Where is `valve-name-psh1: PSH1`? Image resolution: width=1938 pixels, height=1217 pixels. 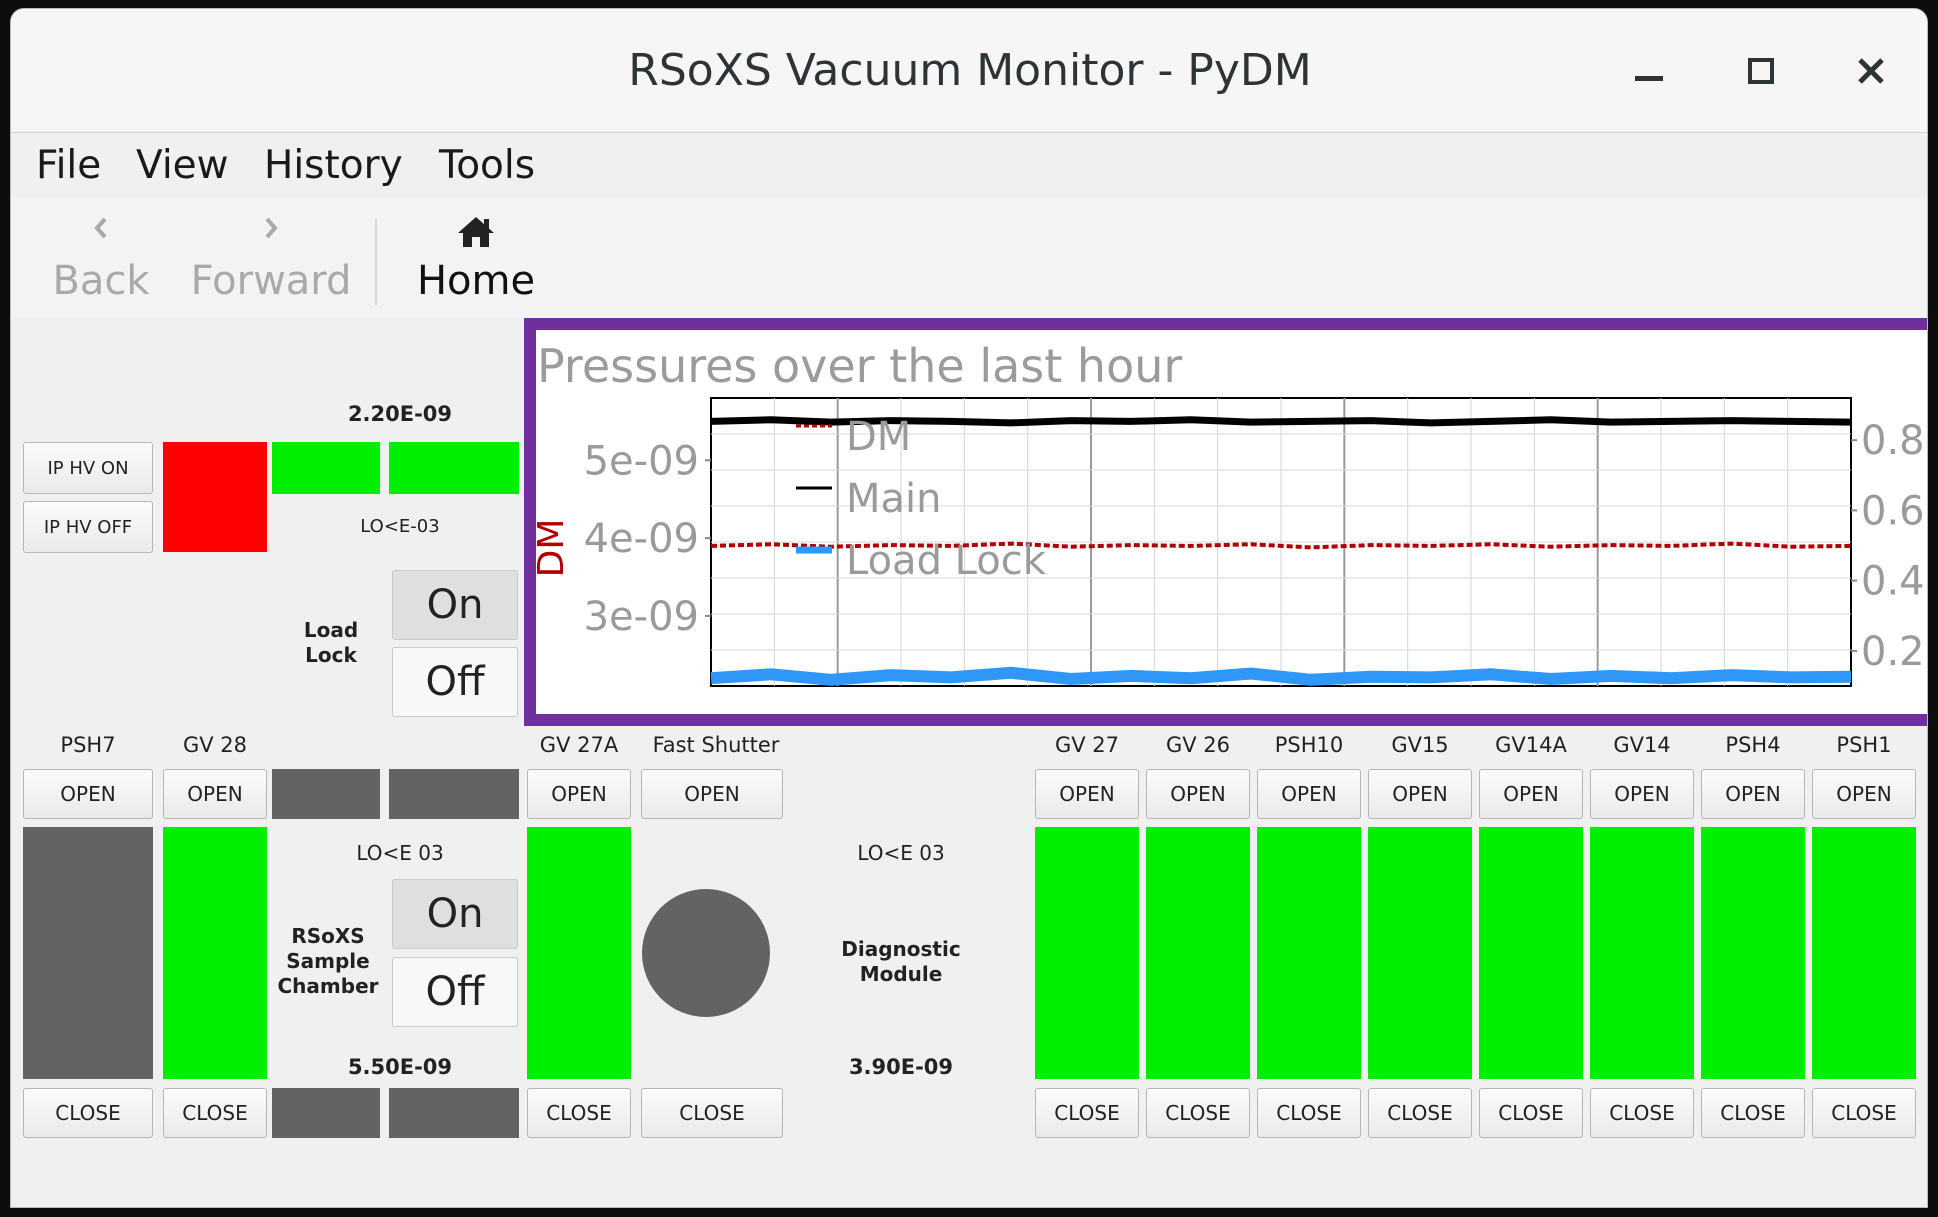 valve-name-psh1: PSH1 is located at coordinates (1864, 745).